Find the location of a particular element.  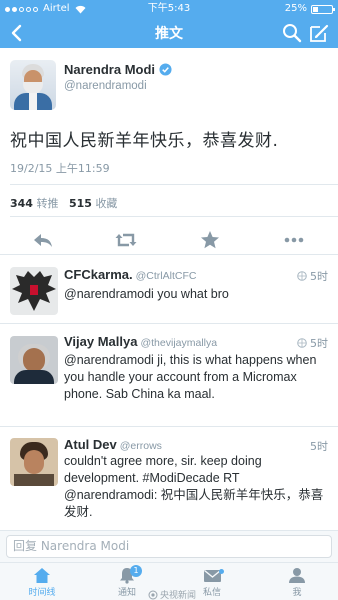

retweet-count: 344 is located at coordinates (21, 203).